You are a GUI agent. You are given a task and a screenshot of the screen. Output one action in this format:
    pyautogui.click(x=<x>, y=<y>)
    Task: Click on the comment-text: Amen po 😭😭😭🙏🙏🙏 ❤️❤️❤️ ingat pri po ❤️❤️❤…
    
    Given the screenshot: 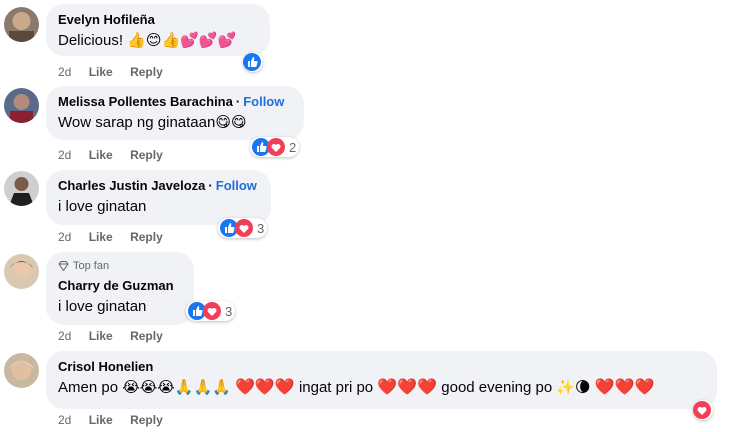 What is the action you would take?
    pyautogui.click(x=381, y=388)
    